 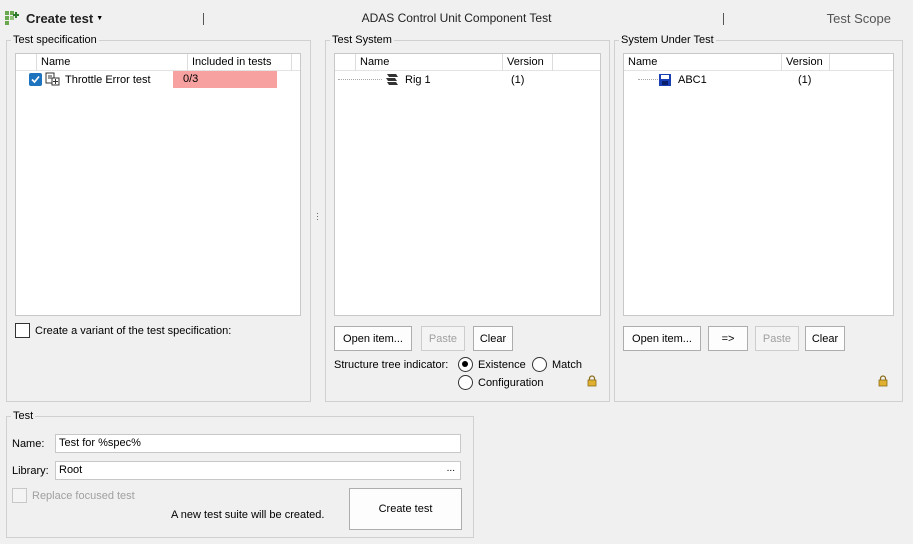 What do you see at coordinates (60, 18) in the screenshot?
I see `create-test-label: Create test` at bounding box center [60, 18].